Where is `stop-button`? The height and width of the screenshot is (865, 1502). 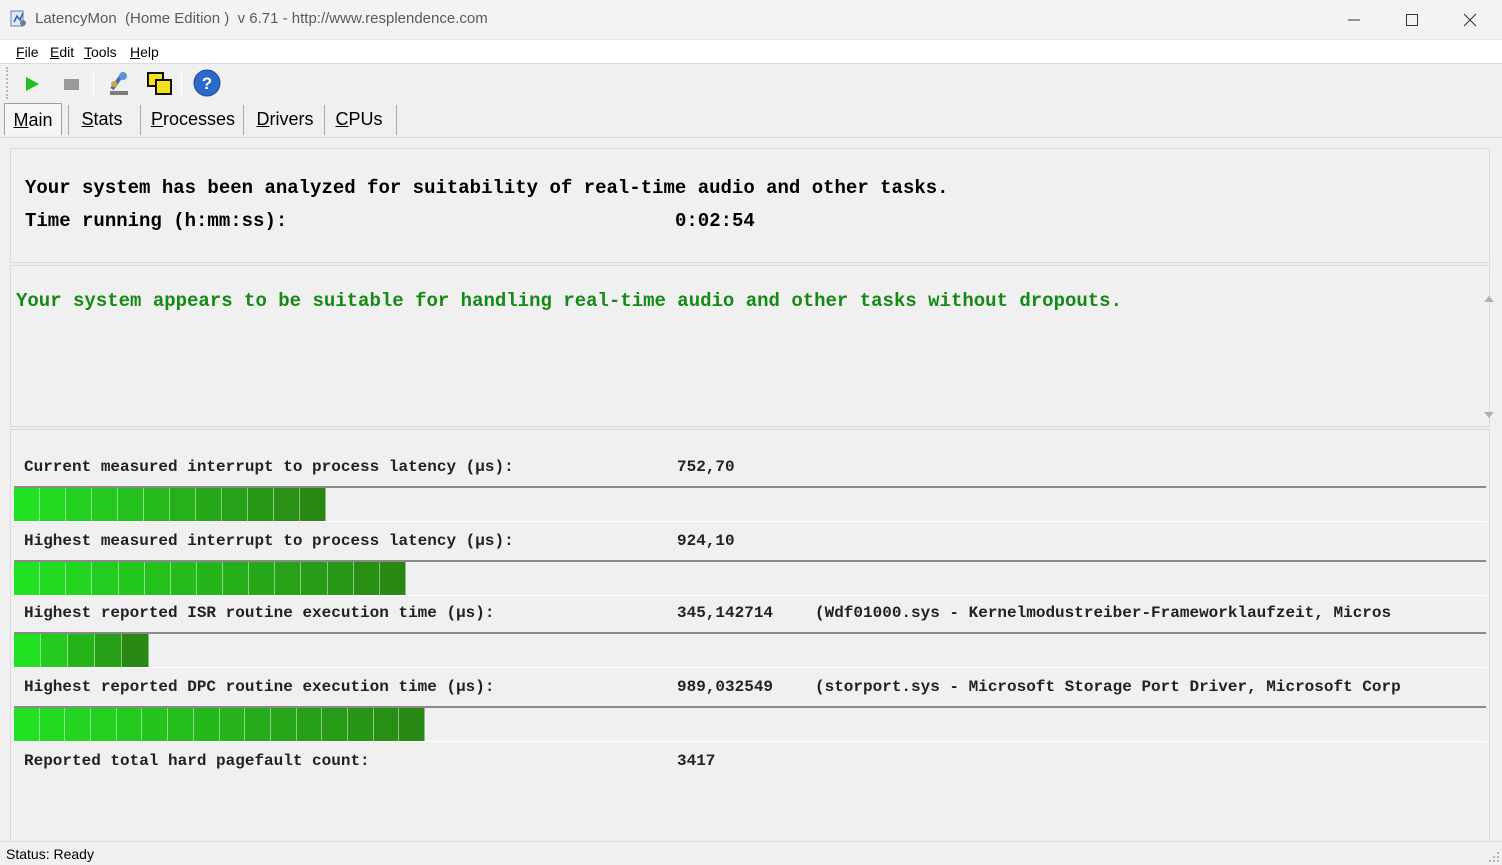 stop-button is located at coordinates (71, 83).